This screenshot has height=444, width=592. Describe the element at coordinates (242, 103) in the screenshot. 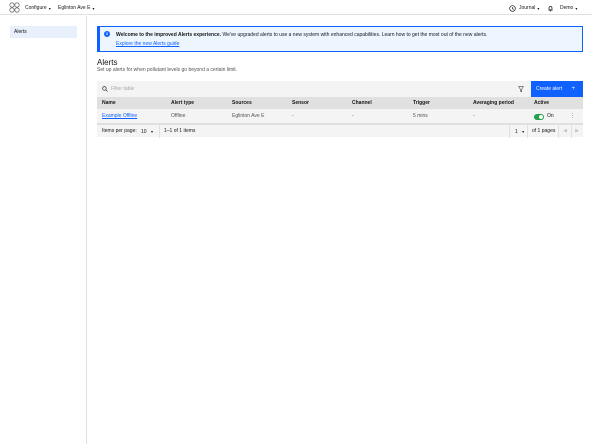

I see `column-header-sources: Sources` at that location.